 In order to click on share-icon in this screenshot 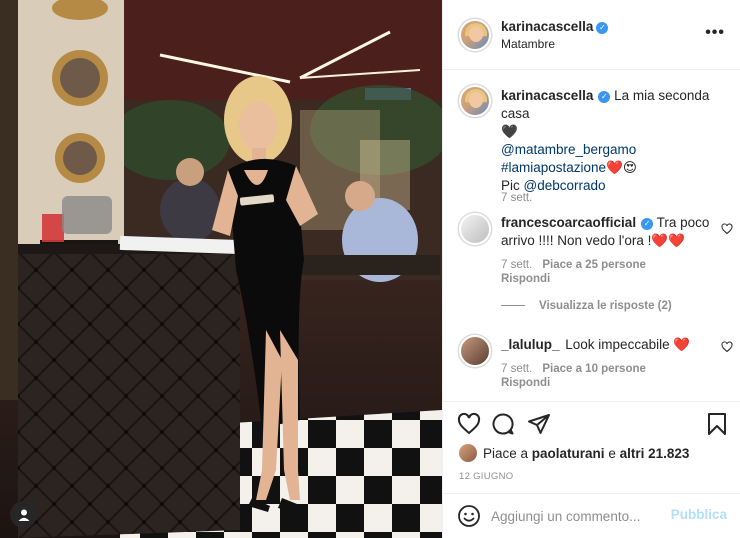, I will do `click(539, 424)`.